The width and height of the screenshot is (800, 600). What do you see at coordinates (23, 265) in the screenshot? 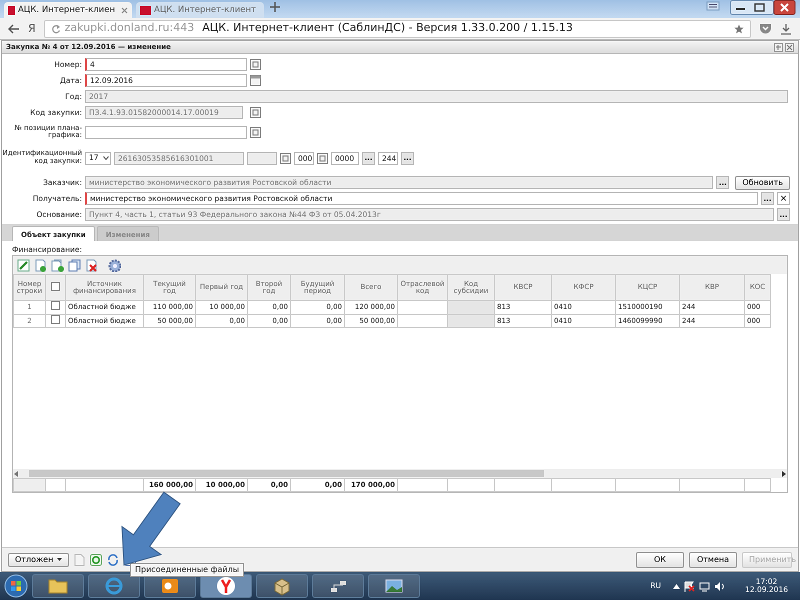
I see `edit-icon` at bounding box center [23, 265].